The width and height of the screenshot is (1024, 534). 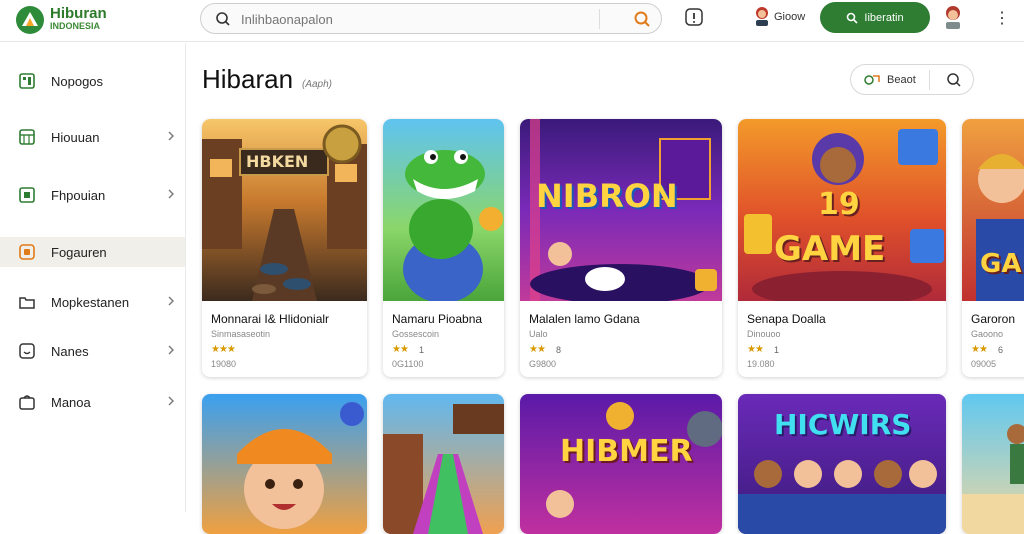 I want to click on profile-avatar-icon, so click(x=953, y=17).